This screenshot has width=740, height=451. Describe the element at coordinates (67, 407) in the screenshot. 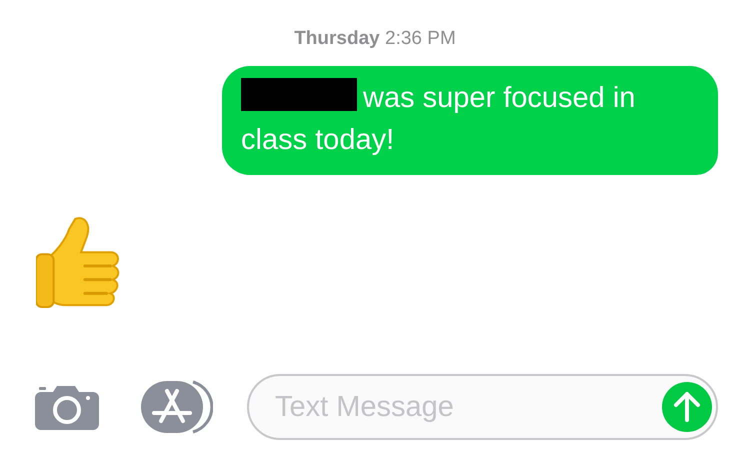

I see `camera-icon` at that location.